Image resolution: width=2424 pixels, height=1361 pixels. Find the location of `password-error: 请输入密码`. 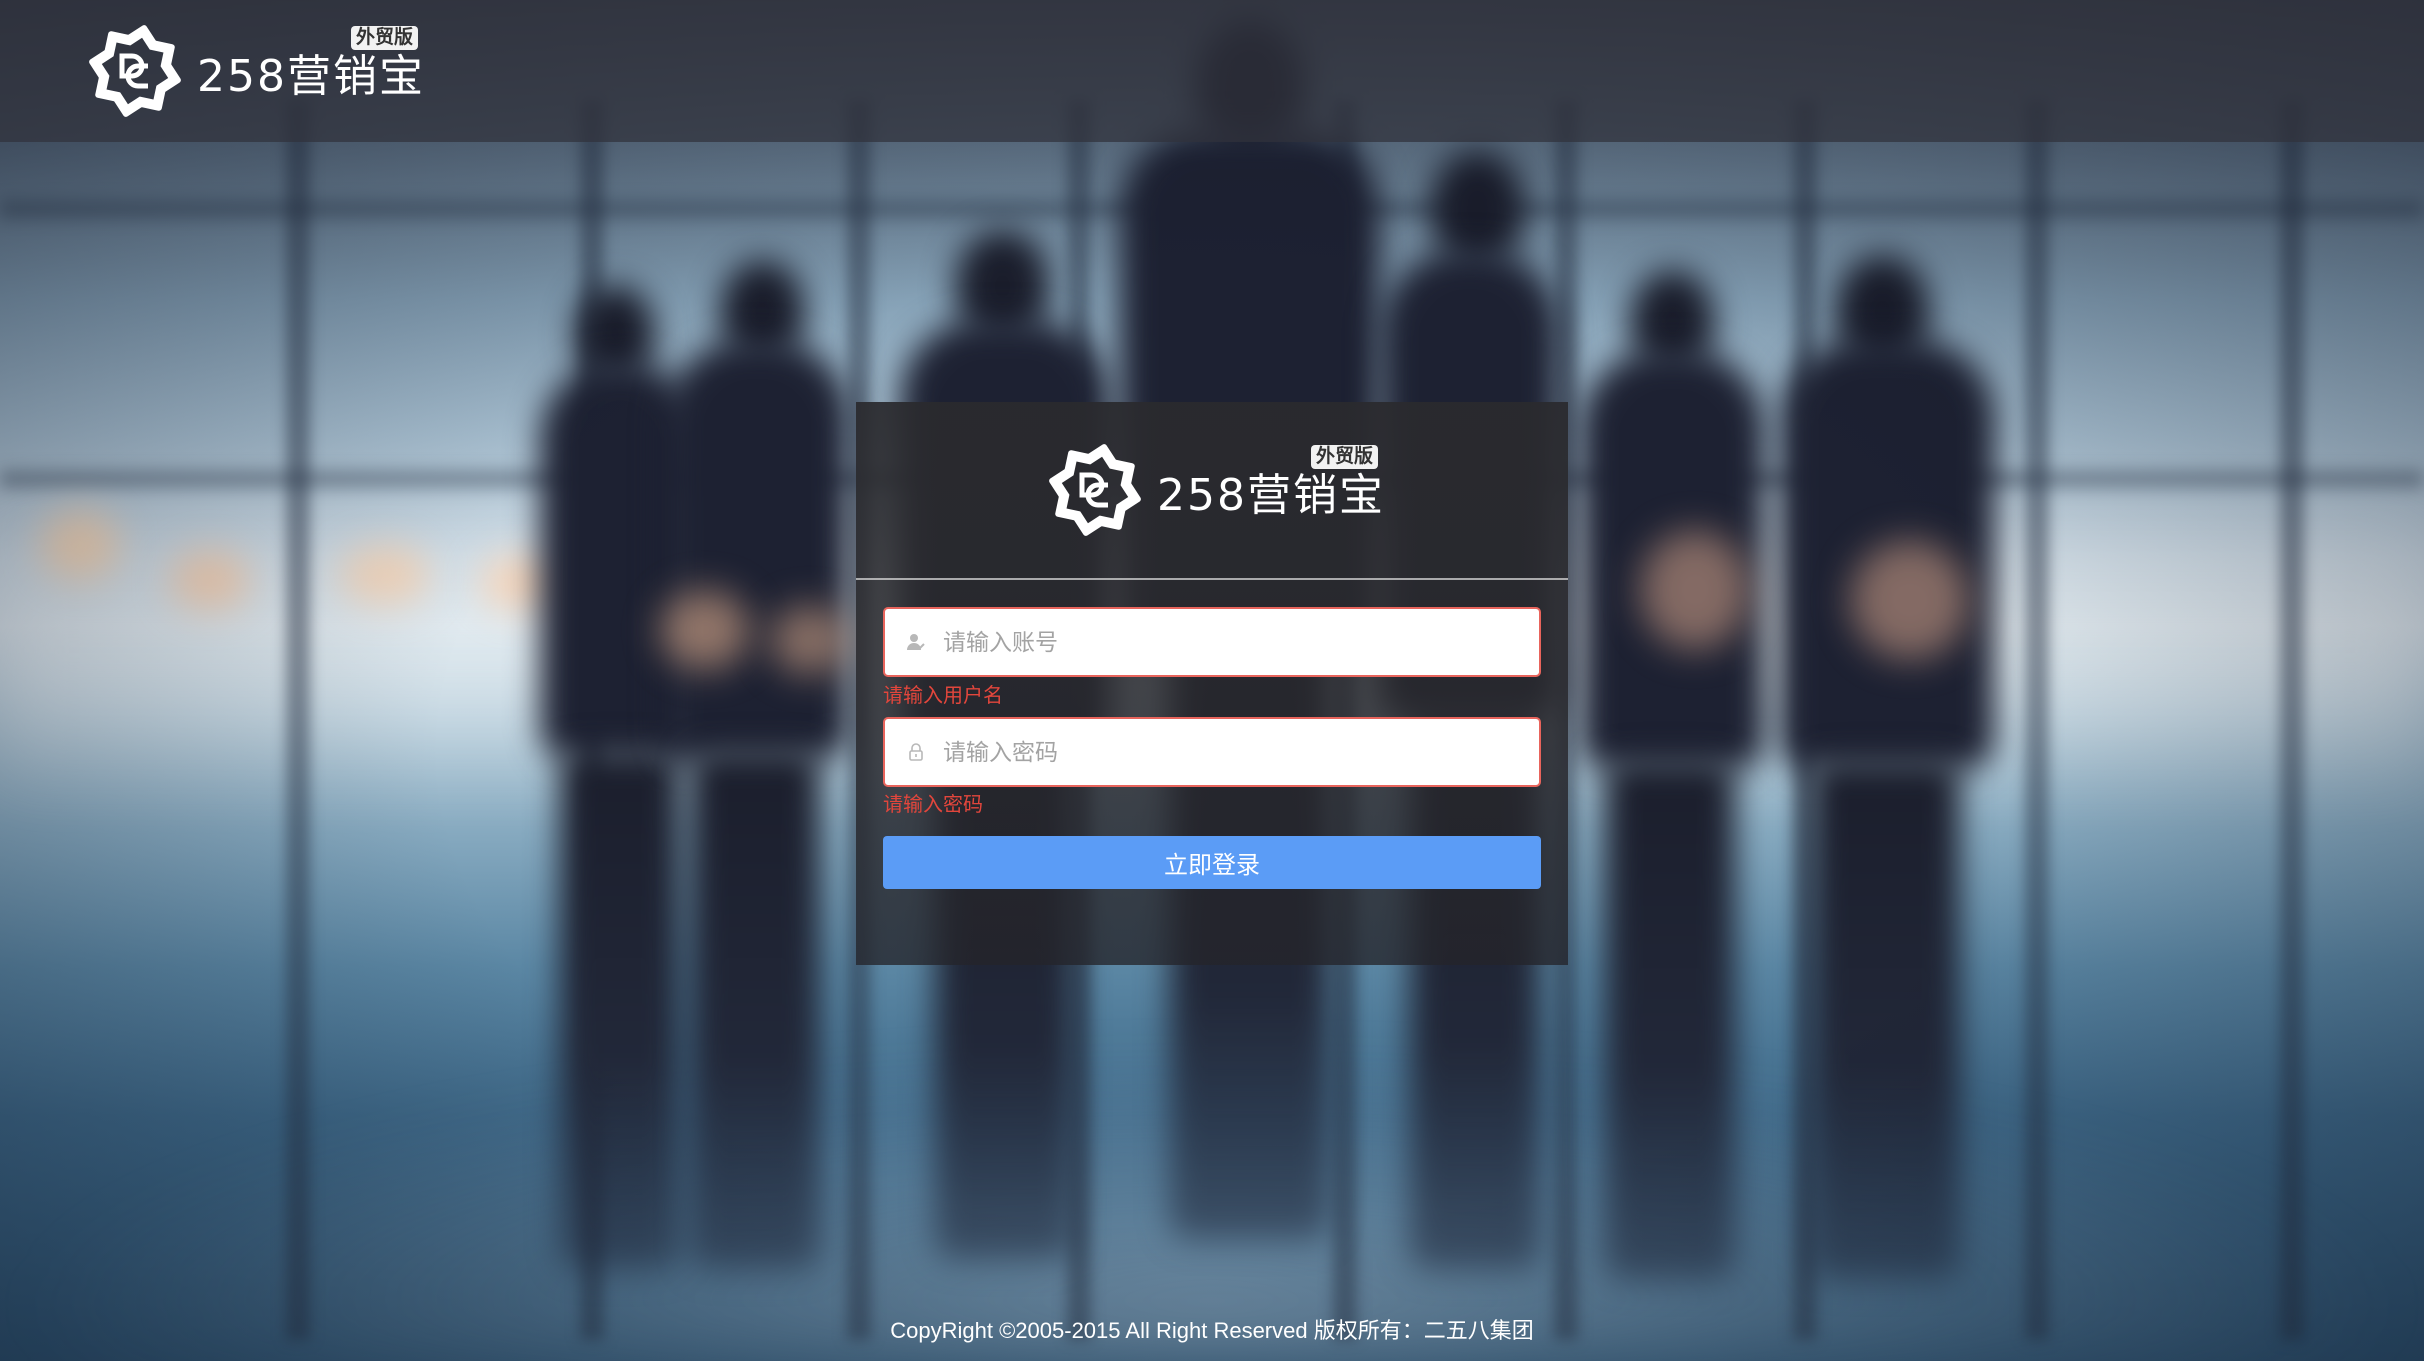

password-error: 请输入密码 is located at coordinates (933, 805).